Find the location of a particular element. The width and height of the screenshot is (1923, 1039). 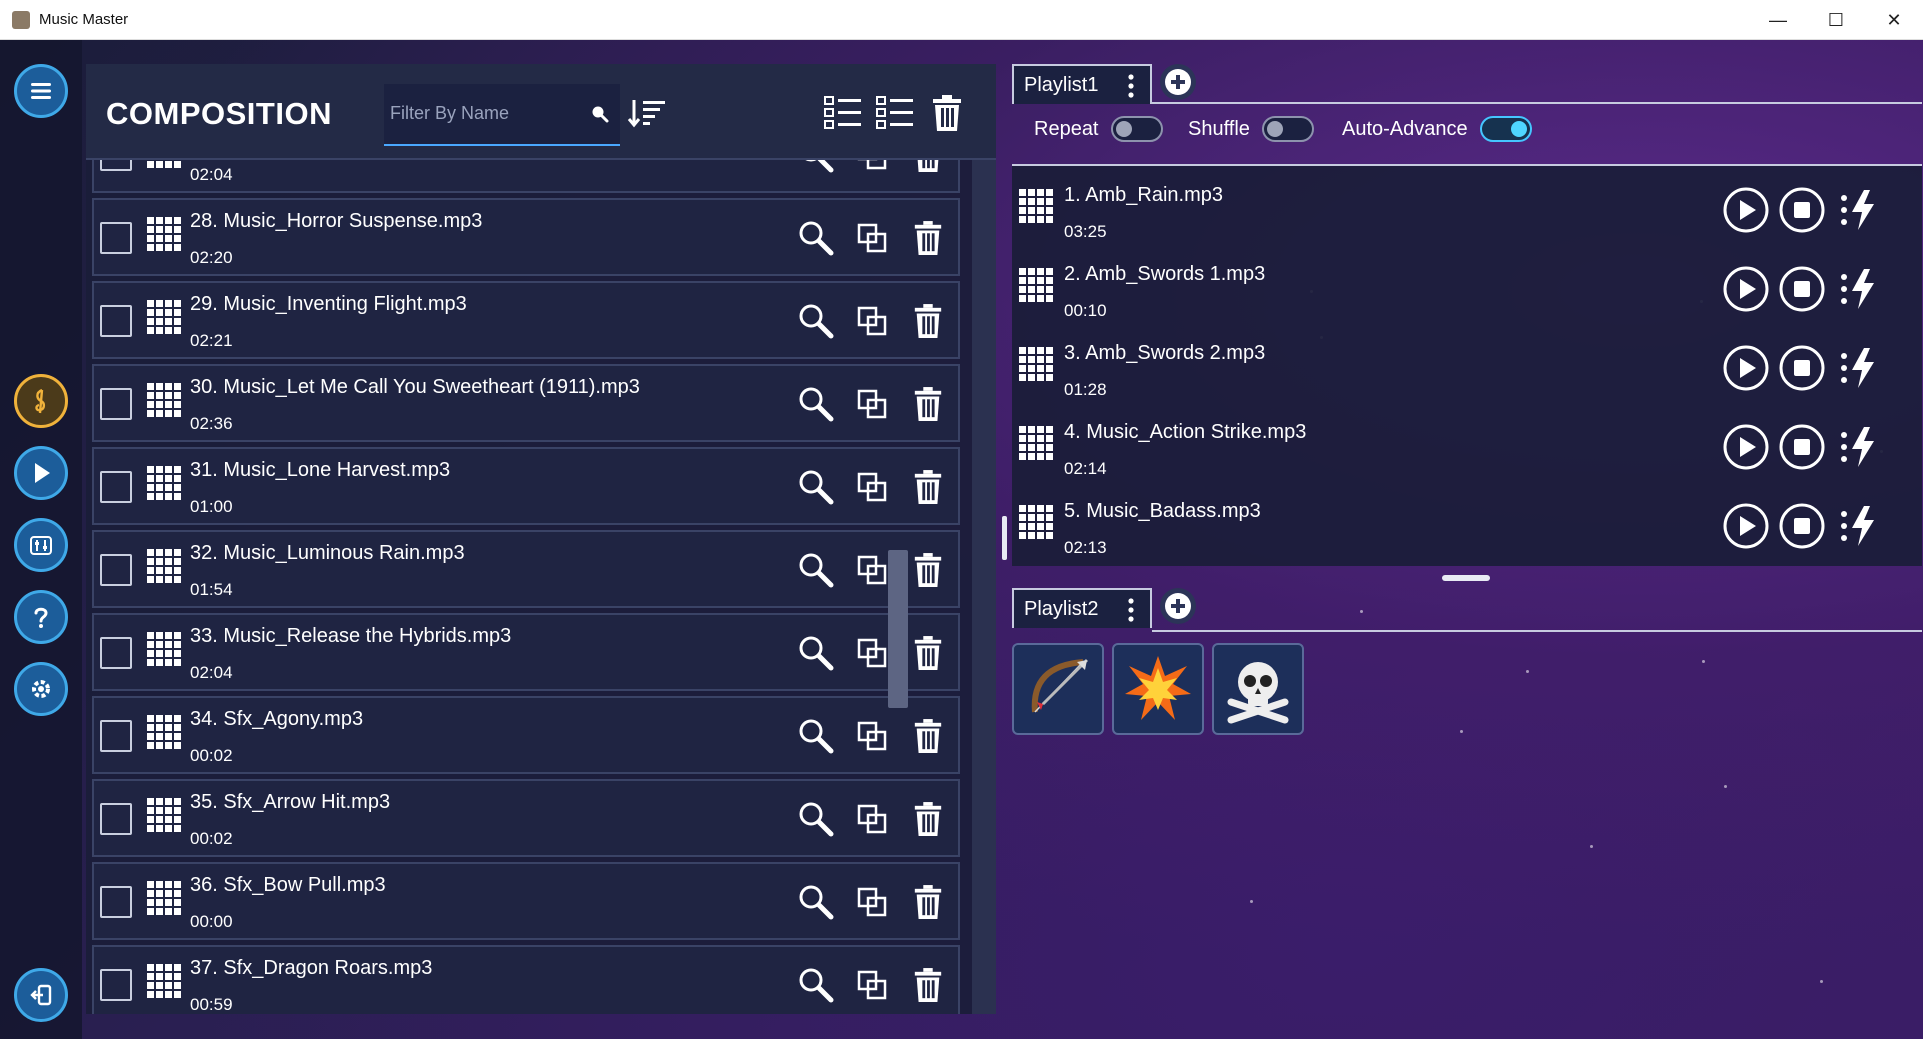

exit-button is located at coordinates (41, 995).